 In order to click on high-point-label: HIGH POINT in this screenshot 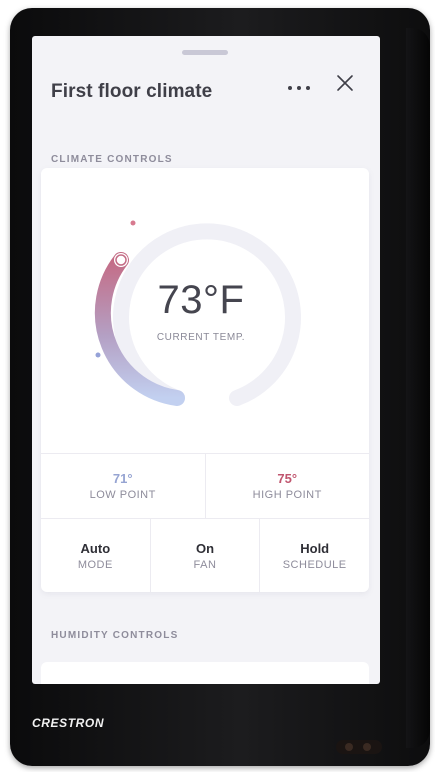, I will do `click(287, 495)`.